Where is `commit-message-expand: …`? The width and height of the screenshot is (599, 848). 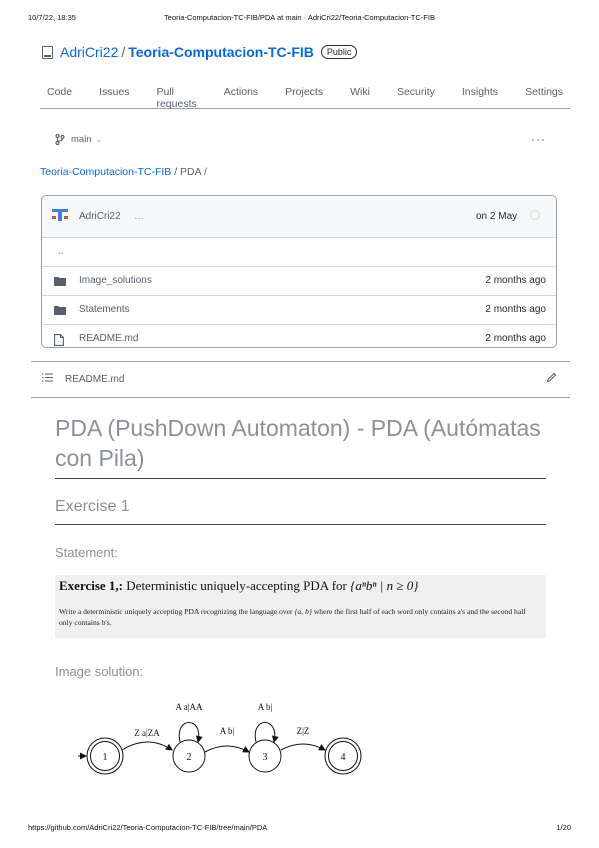 commit-message-expand: … is located at coordinates (139, 216).